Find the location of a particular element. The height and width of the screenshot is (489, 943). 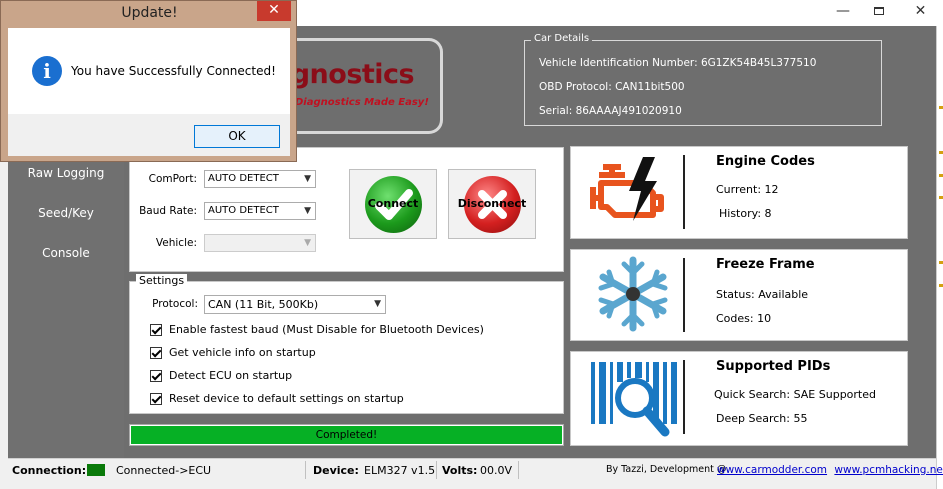

connect-label: Connect is located at coordinates (393, 203).